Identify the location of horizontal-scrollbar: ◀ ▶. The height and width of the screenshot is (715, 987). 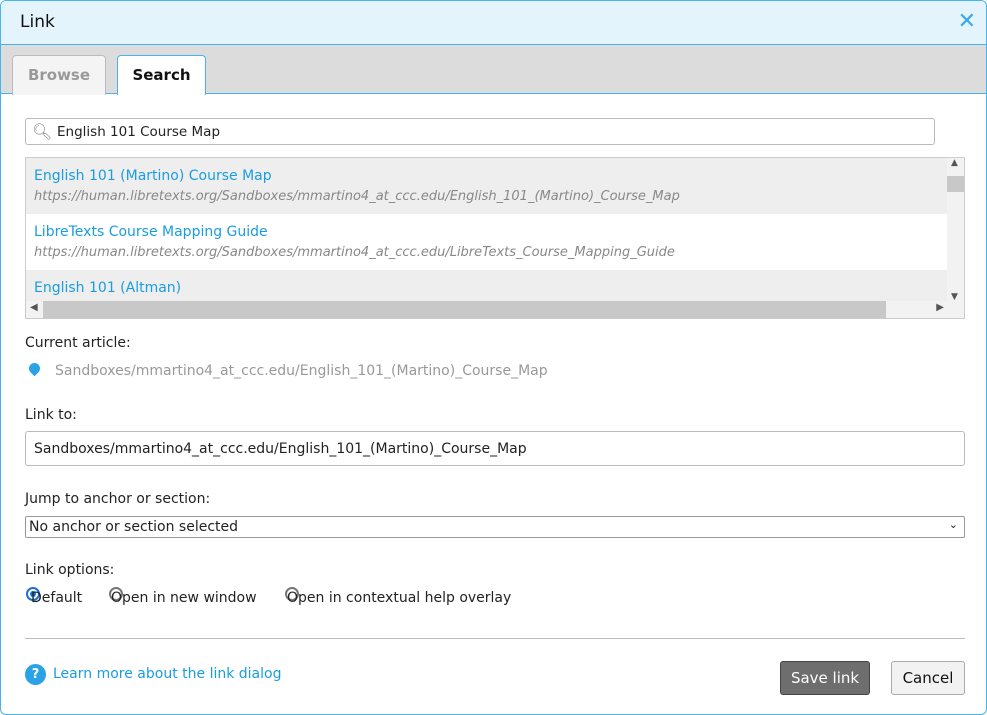
(495, 309).